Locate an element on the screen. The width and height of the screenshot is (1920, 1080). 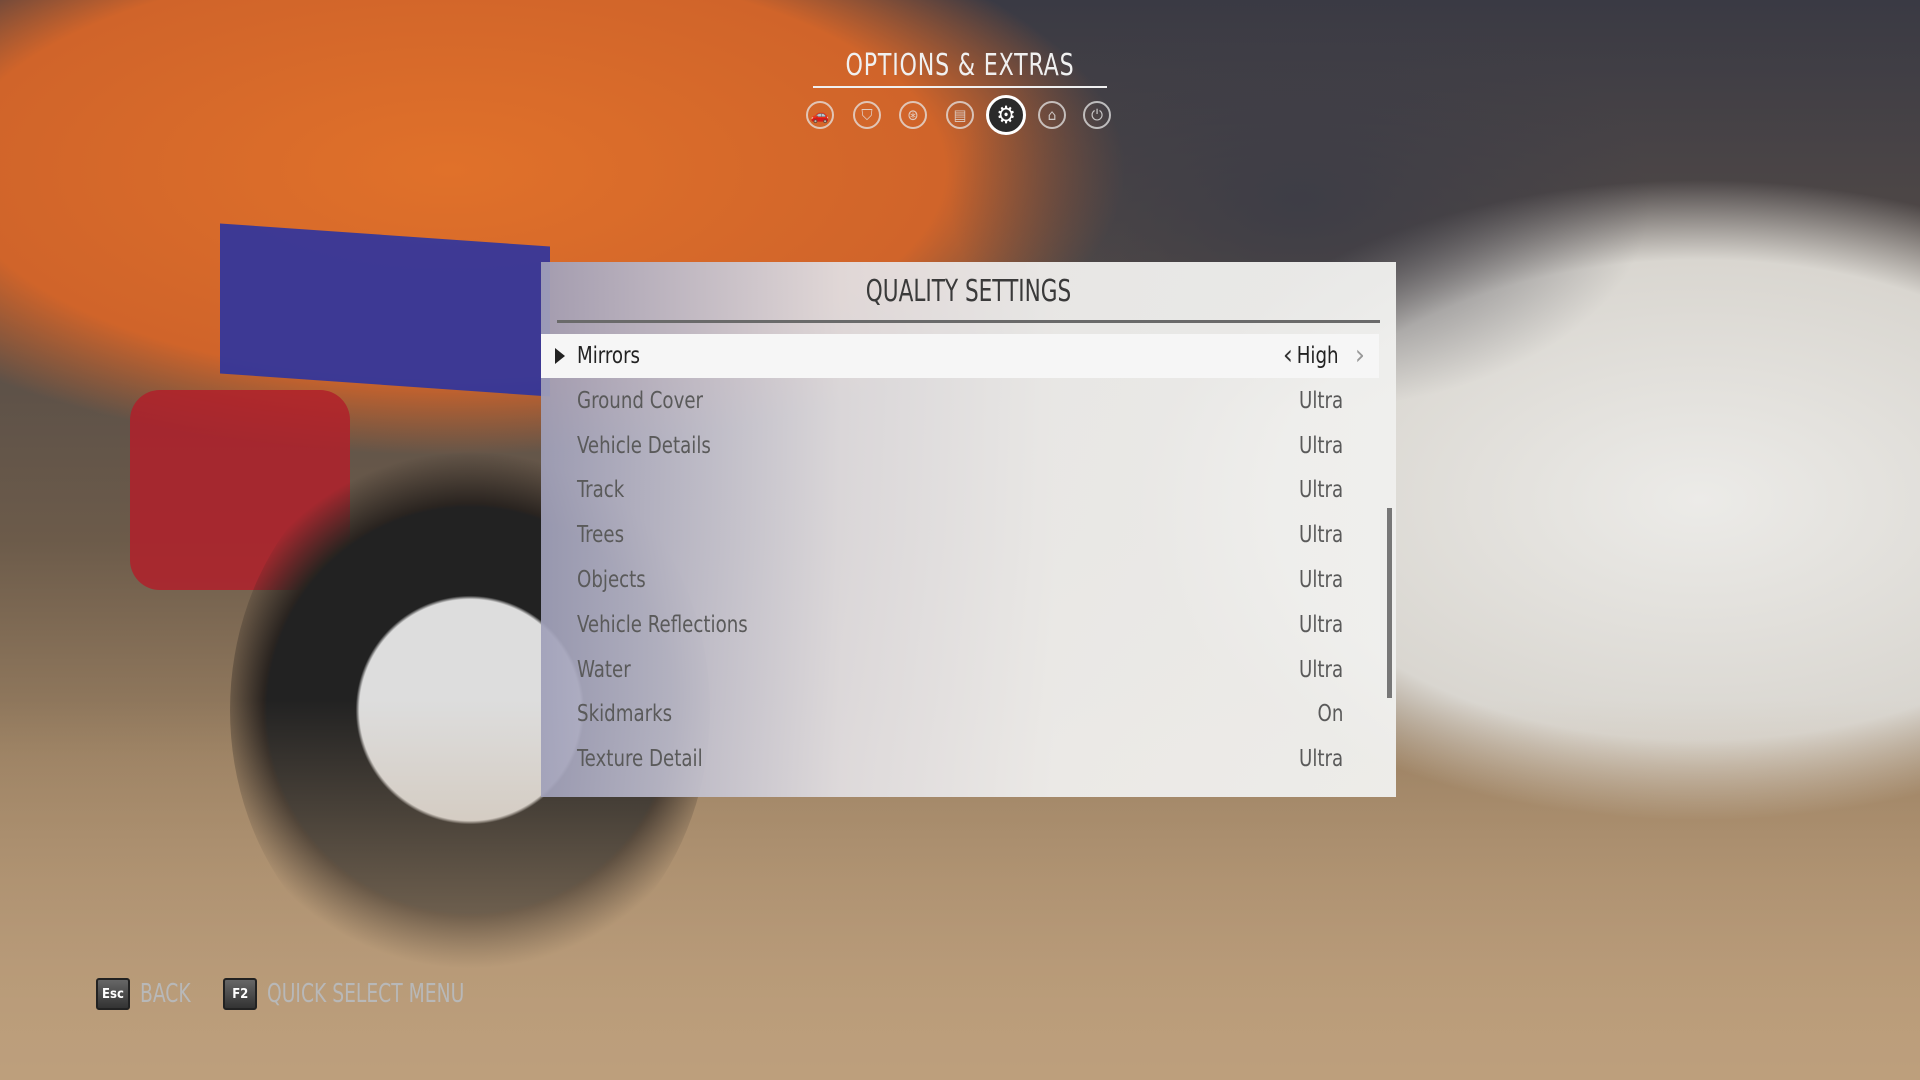
quick-select-menu-button: QUICK SELECT MENU is located at coordinates (365, 994).